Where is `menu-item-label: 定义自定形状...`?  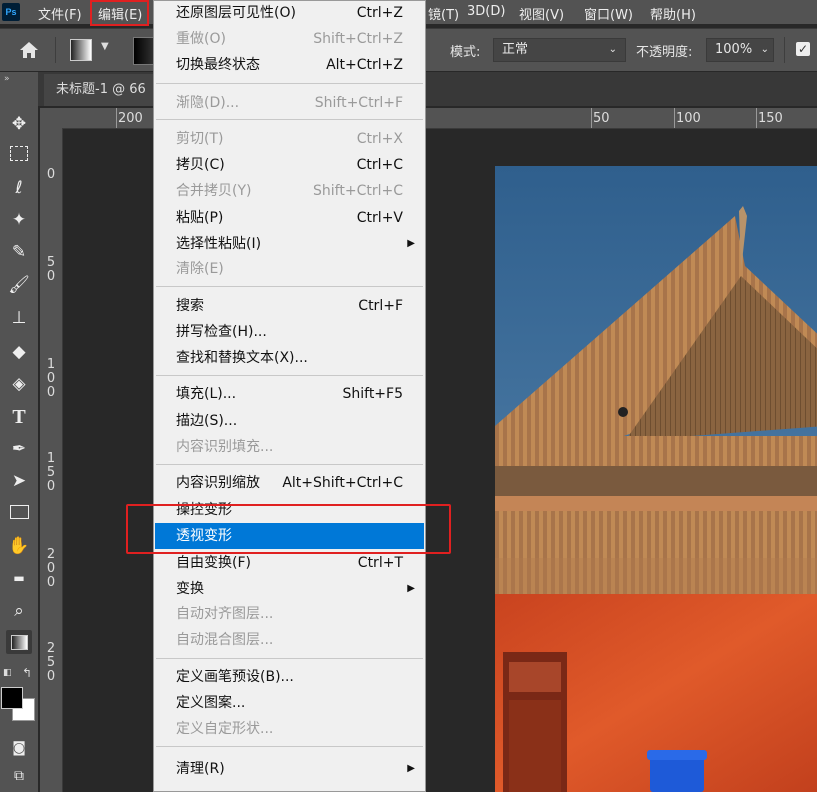
menu-item-label: 定义自定形状... is located at coordinates (225, 729).